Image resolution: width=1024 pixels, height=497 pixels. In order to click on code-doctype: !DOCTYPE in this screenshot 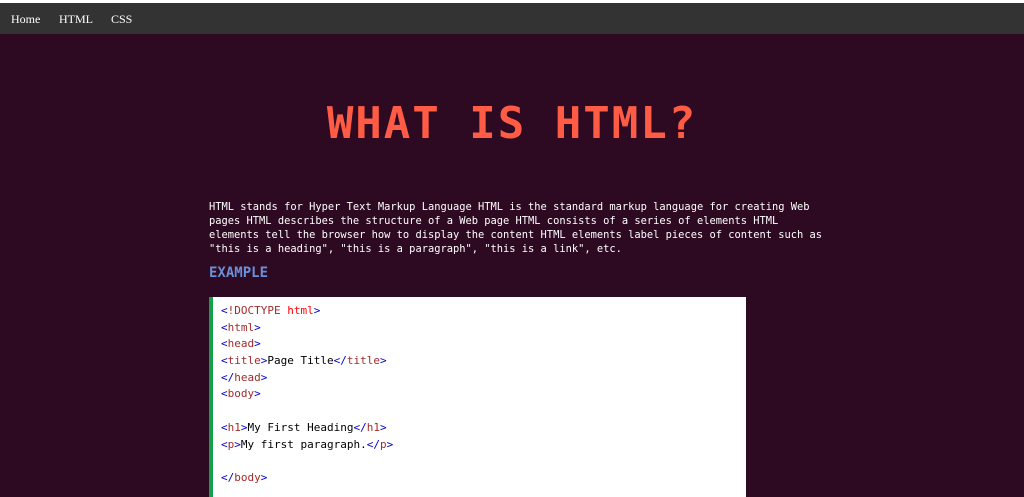, I will do `click(254, 310)`.